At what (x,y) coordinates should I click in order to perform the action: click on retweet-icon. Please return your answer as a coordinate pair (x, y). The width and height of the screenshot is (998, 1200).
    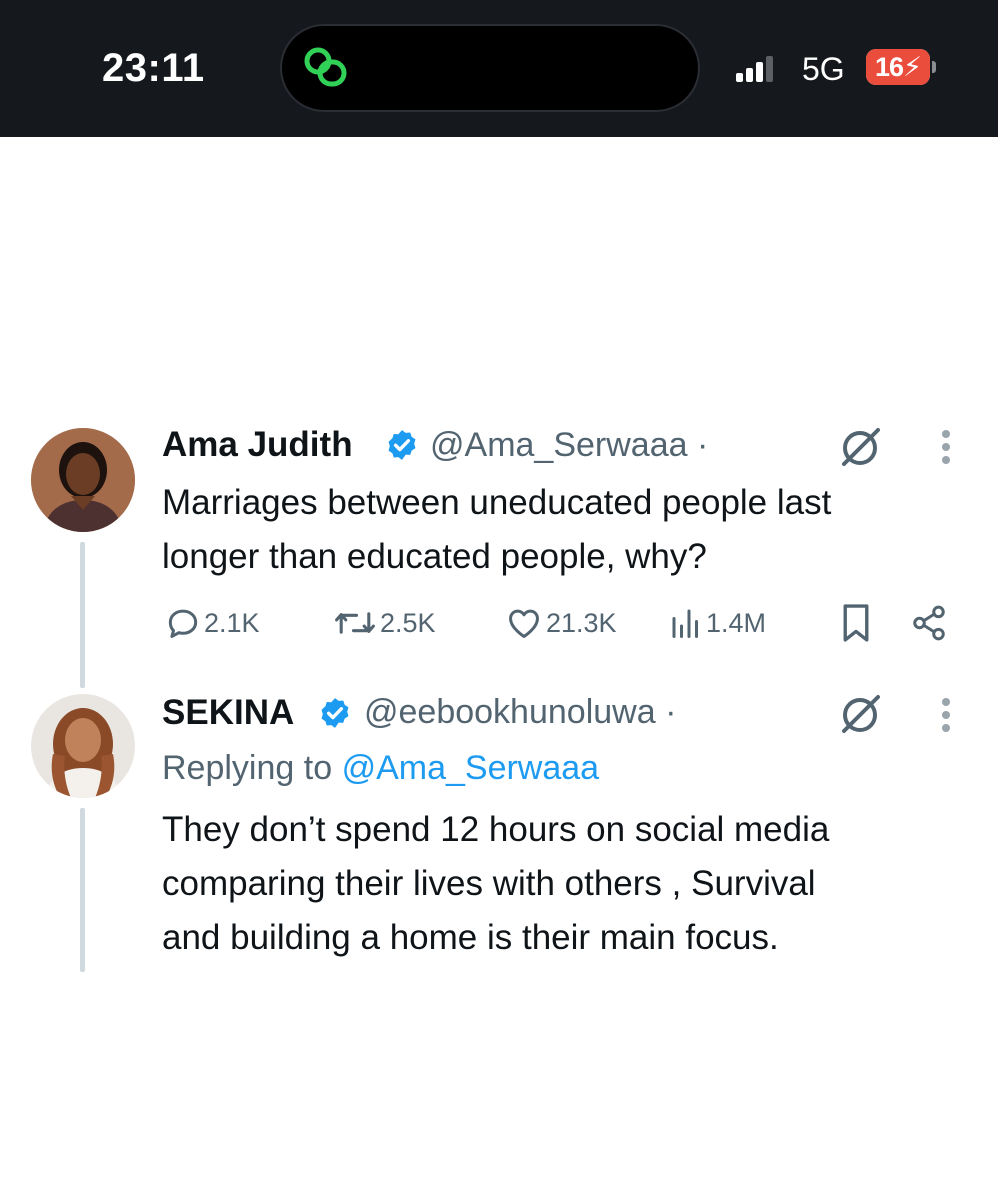
    Looking at the image, I should click on (355, 623).